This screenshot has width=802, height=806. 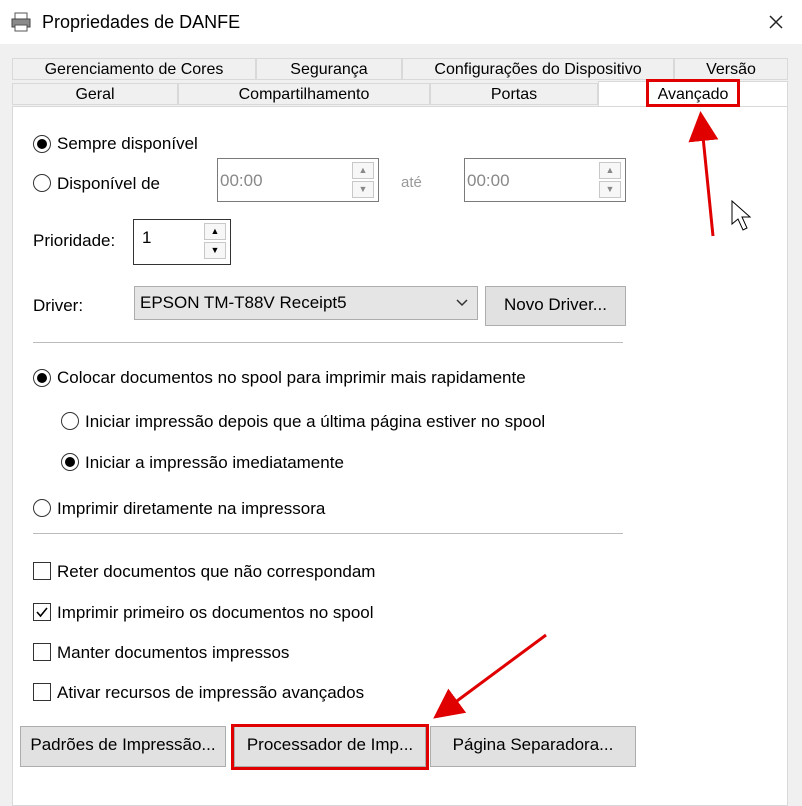 I want to click on advanced-features-label: Ativar recursos de impressão avançados, so click(x=211, y=692).